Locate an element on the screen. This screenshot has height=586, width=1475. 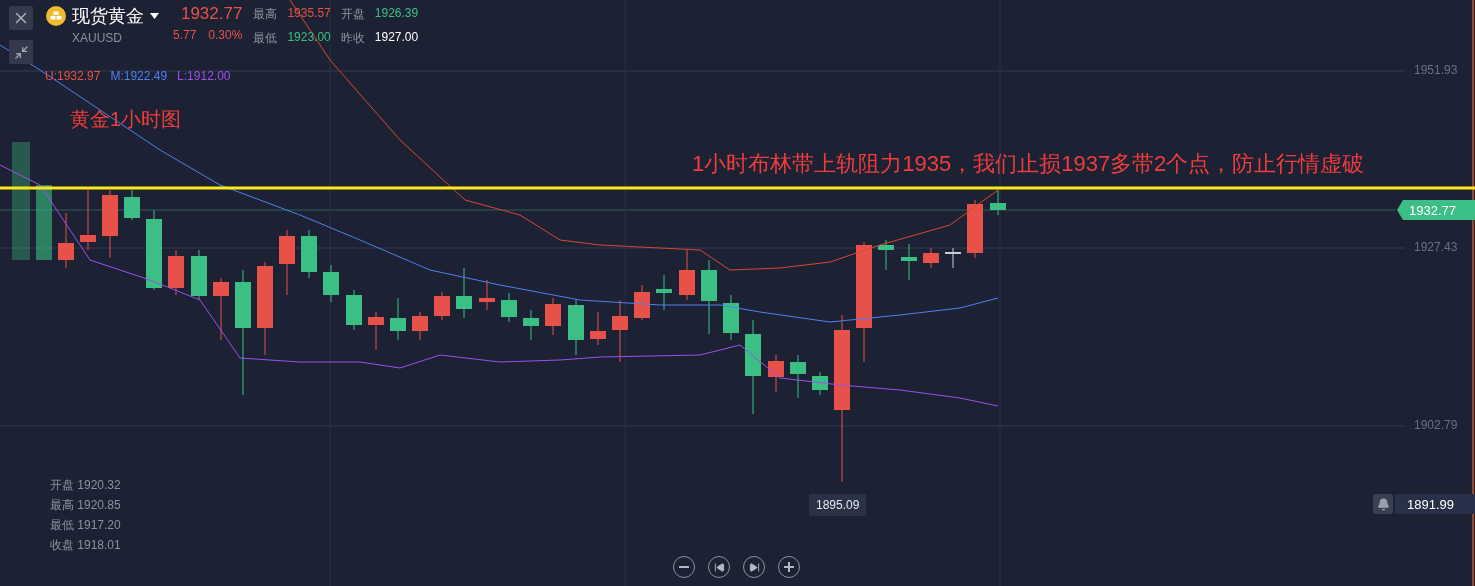
annotation-text: 1小时布林带上轨阻力1935，我们止损1937多带2个点，防止行情虚破 is located at coordinates (1028, 164).